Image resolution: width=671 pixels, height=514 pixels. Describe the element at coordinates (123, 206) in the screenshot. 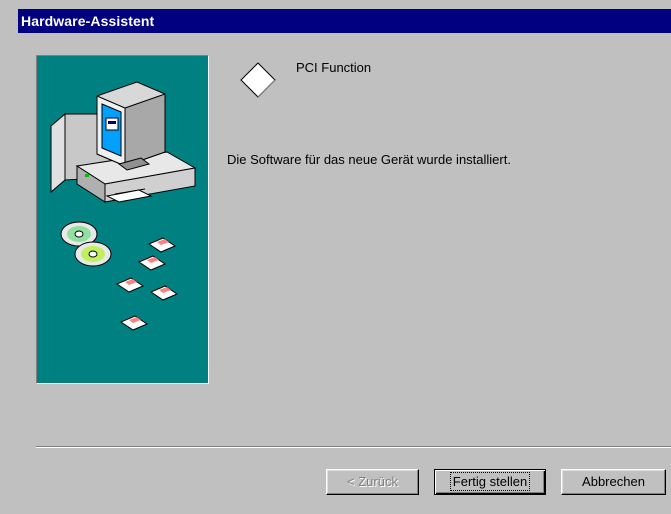

I see `computer-illustration-icon` at that location.